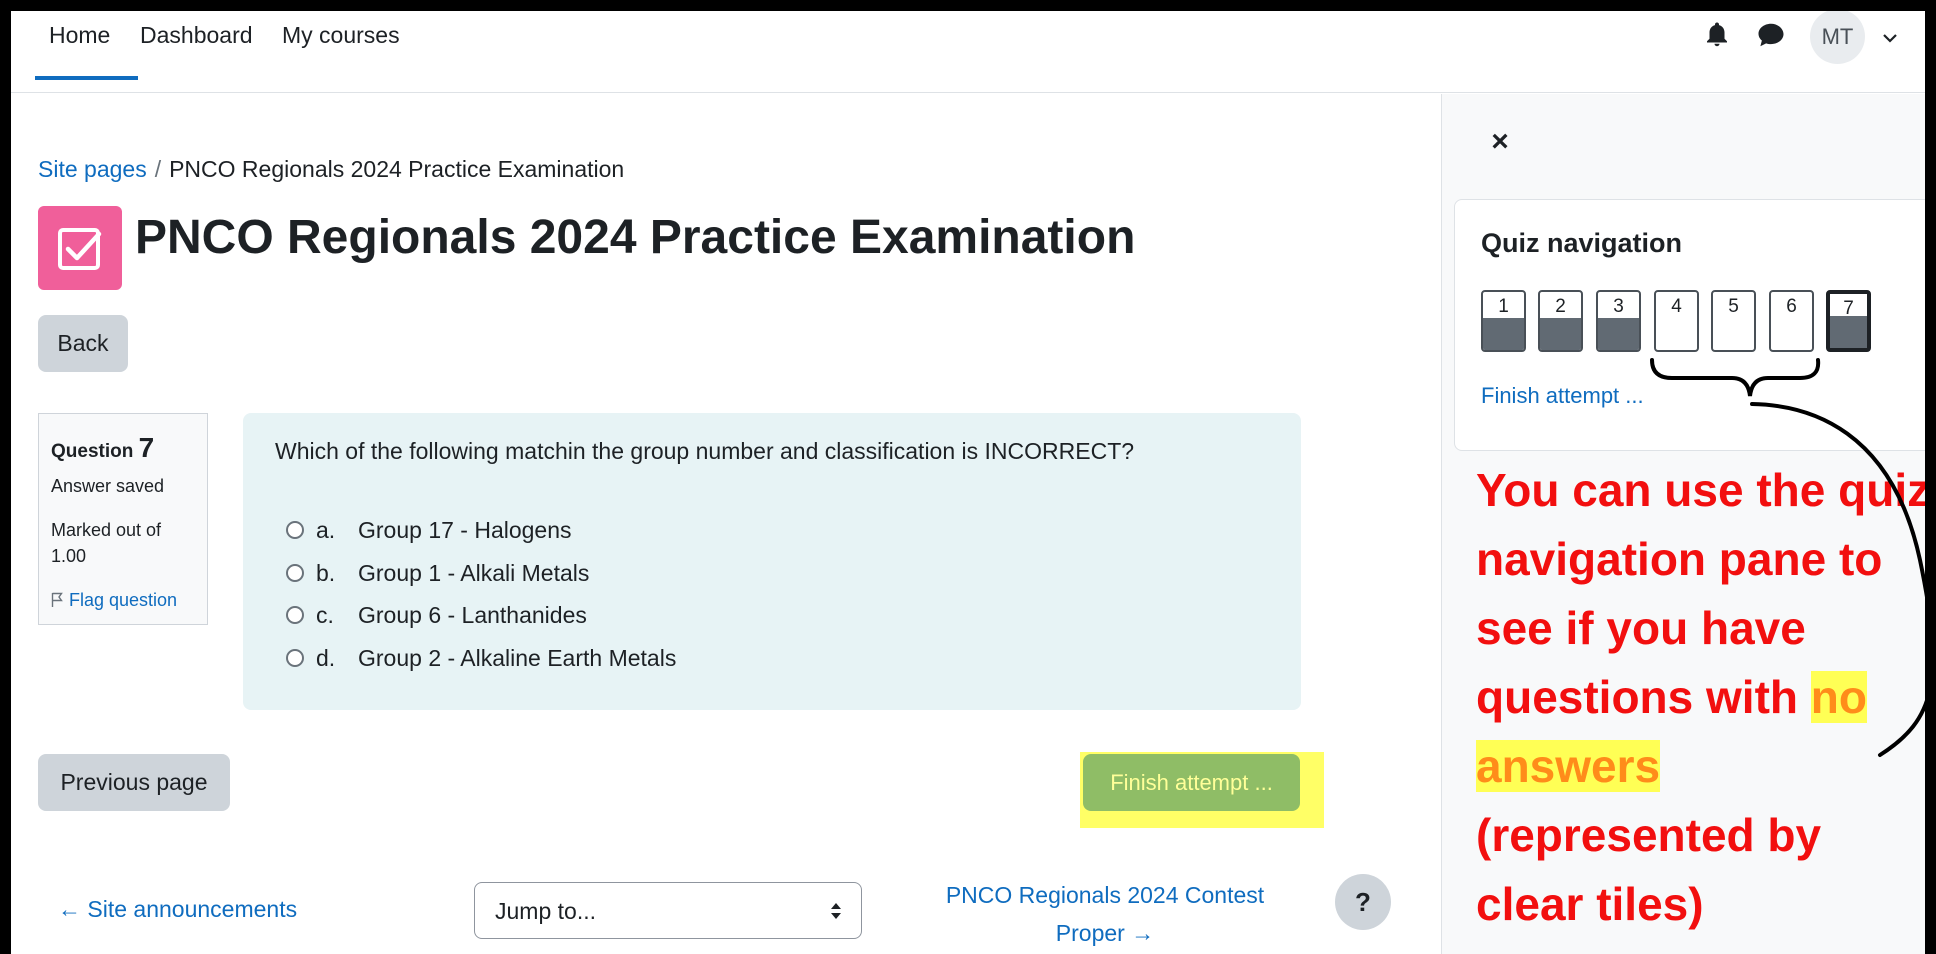 The image size is (1936, 954). Describe the element at coordinates (1717, 35) in the screenshot. I see `bell-icon` at that location.